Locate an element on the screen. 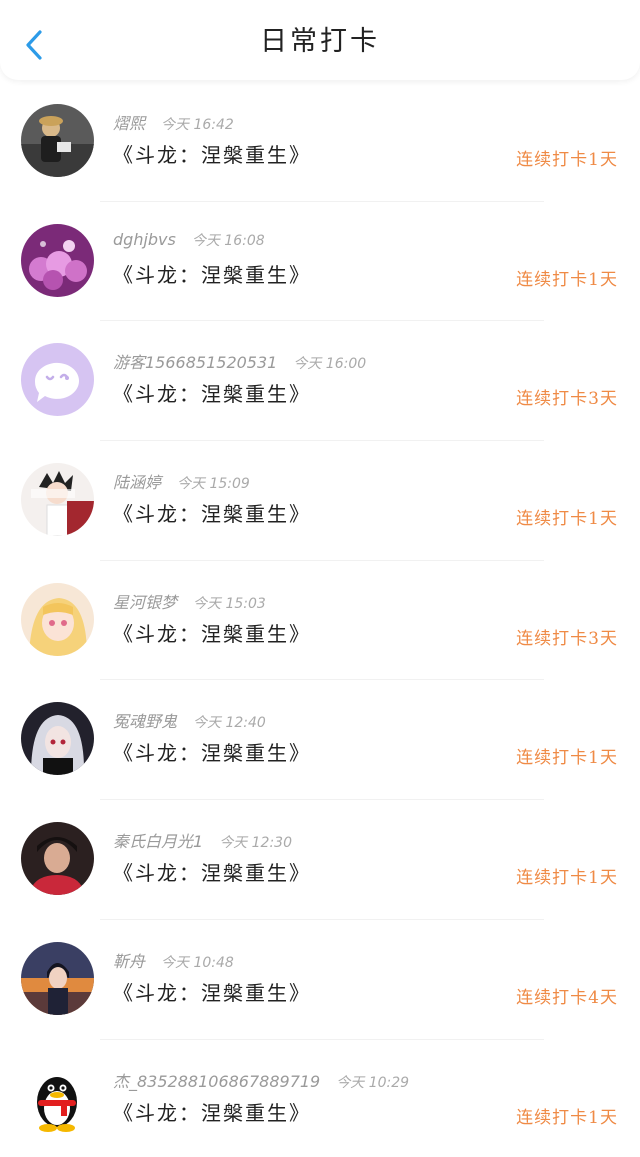 This screenshot has width=640, height=1157. checkin-time: 今天 15:03 is located at coordinates (229, 603).